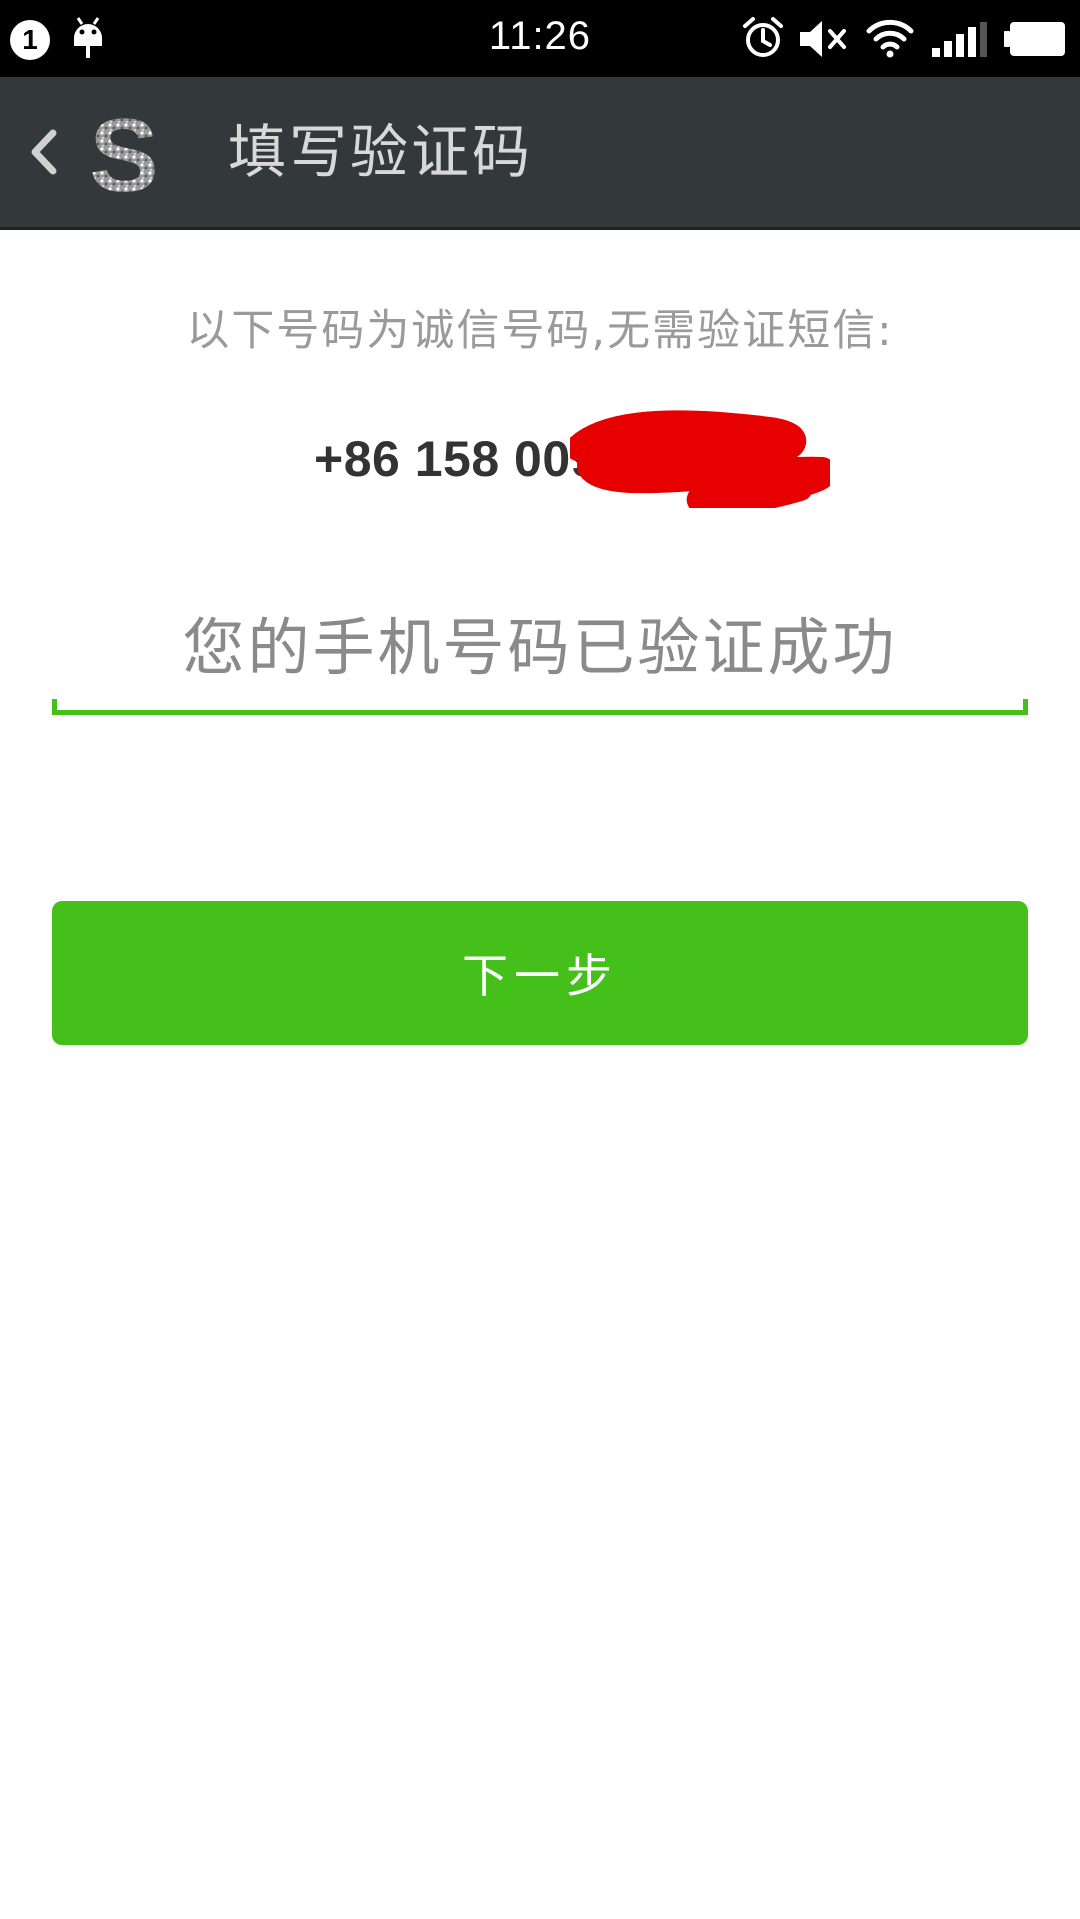  What do you see at coordinates (540, 712) in the screenshot?
I see `field-underline` at bounding box center [540, 712].